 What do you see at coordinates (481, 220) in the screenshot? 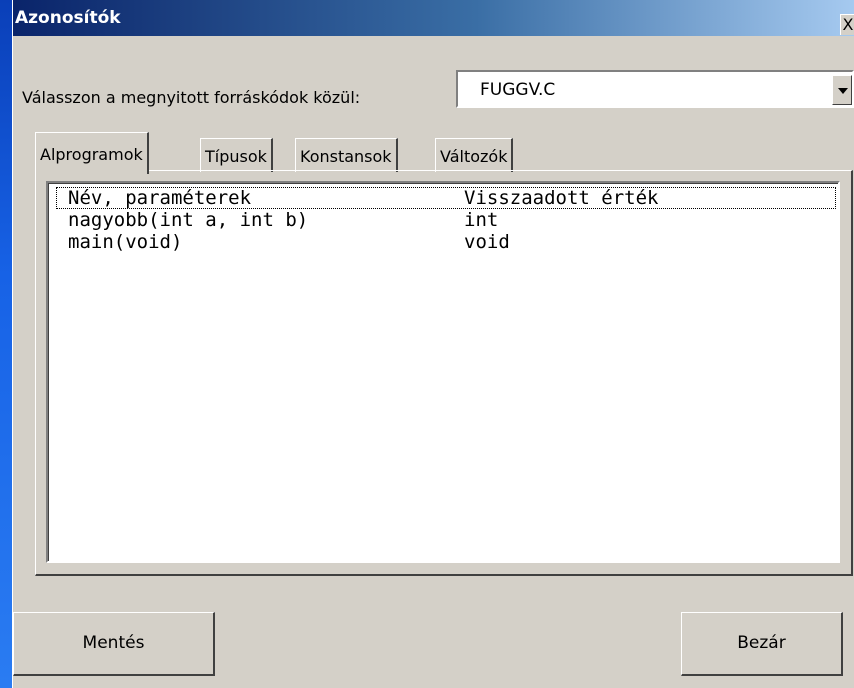
I see `list-item-return: int` at bounding box center [481, 220].